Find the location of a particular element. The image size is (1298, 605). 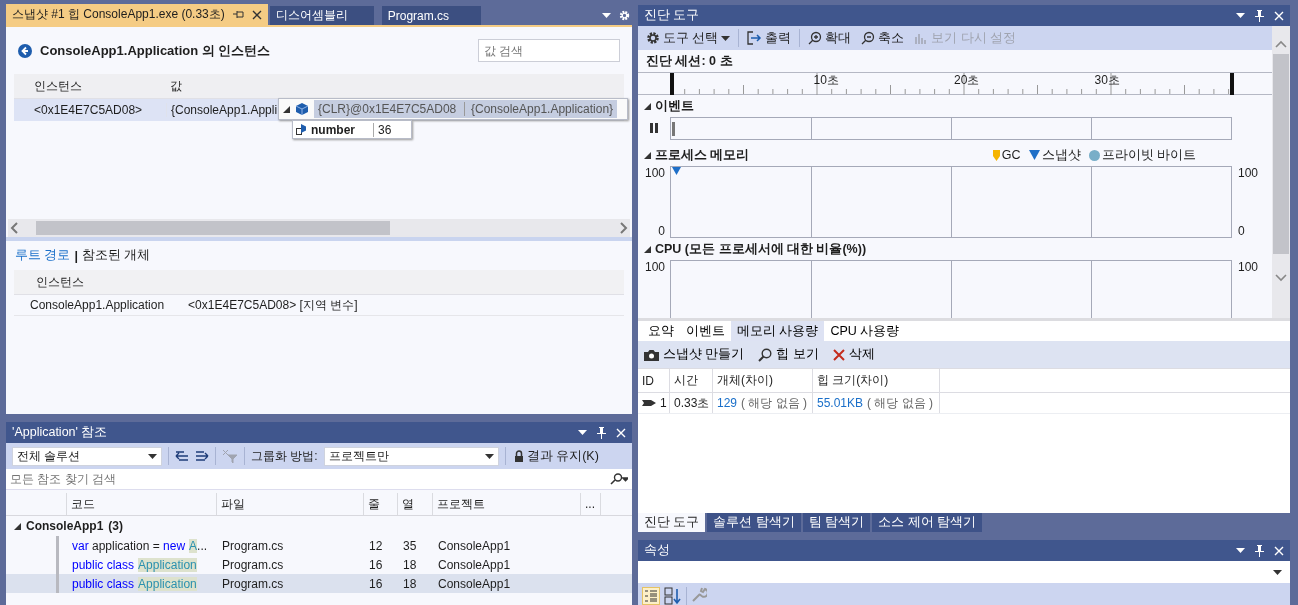

axis-label: 0 is located at coordinates (661, 230).